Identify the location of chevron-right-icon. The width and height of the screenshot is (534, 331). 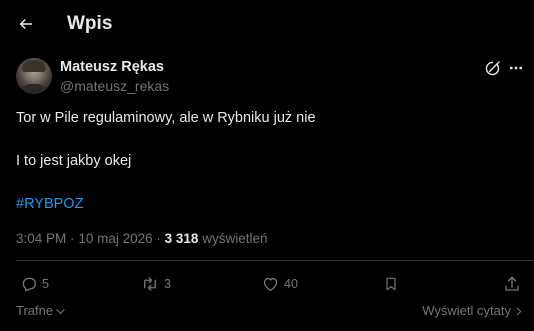
(519, 311).